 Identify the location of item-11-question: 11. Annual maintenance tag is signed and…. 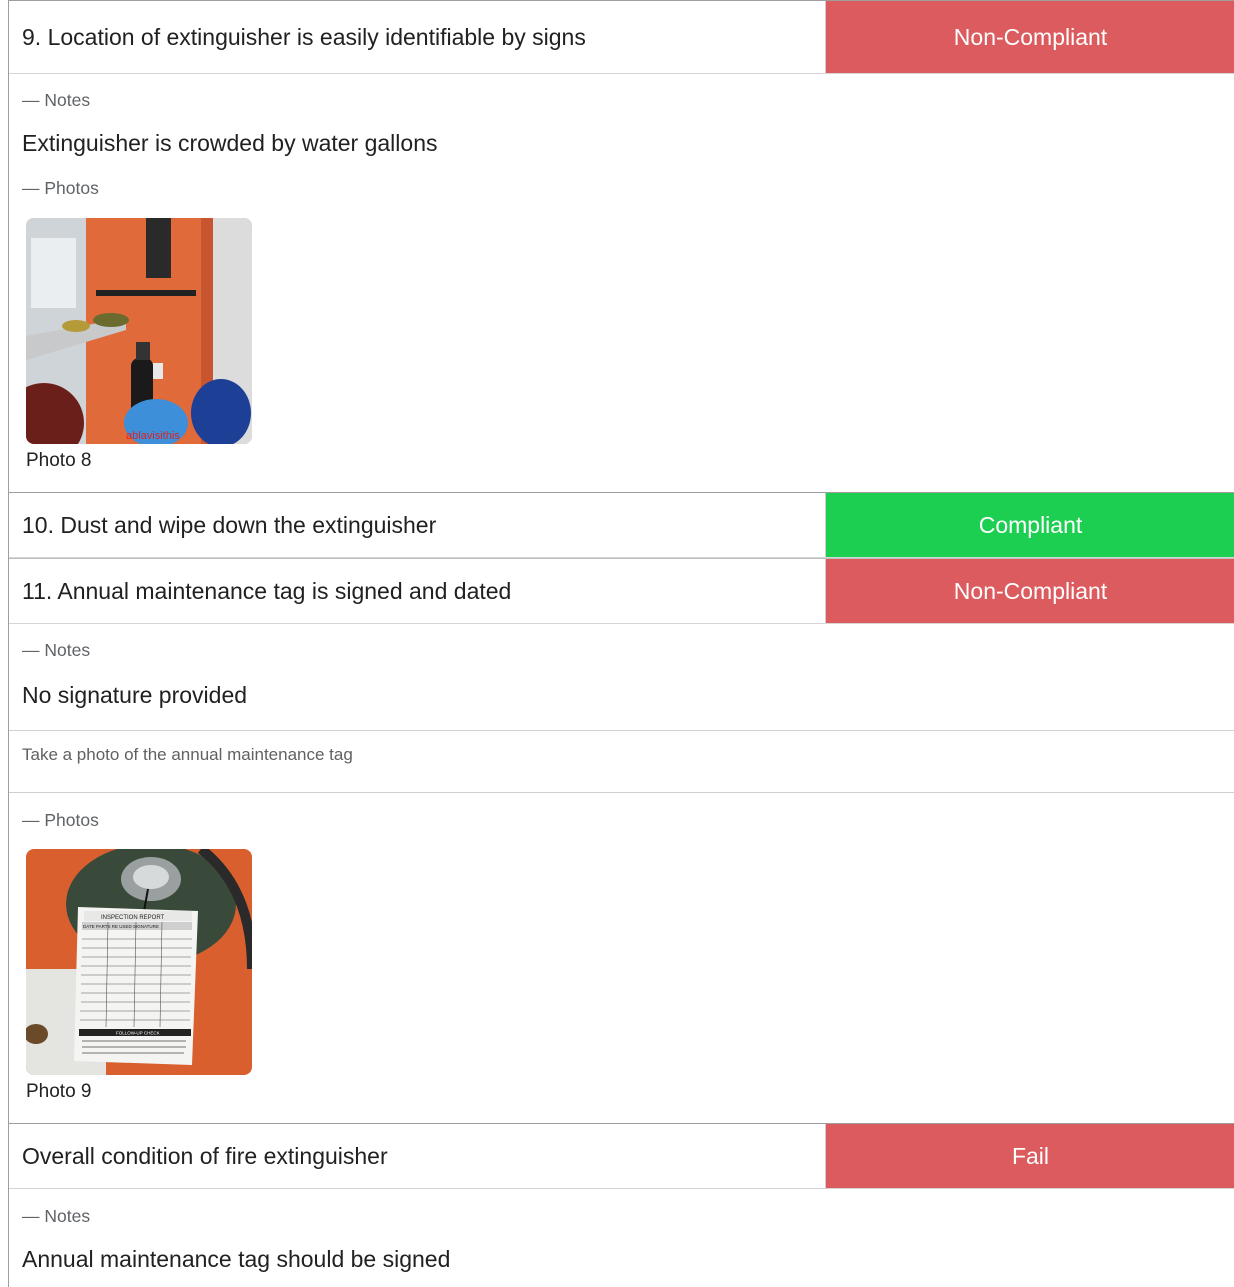
(417, 591).